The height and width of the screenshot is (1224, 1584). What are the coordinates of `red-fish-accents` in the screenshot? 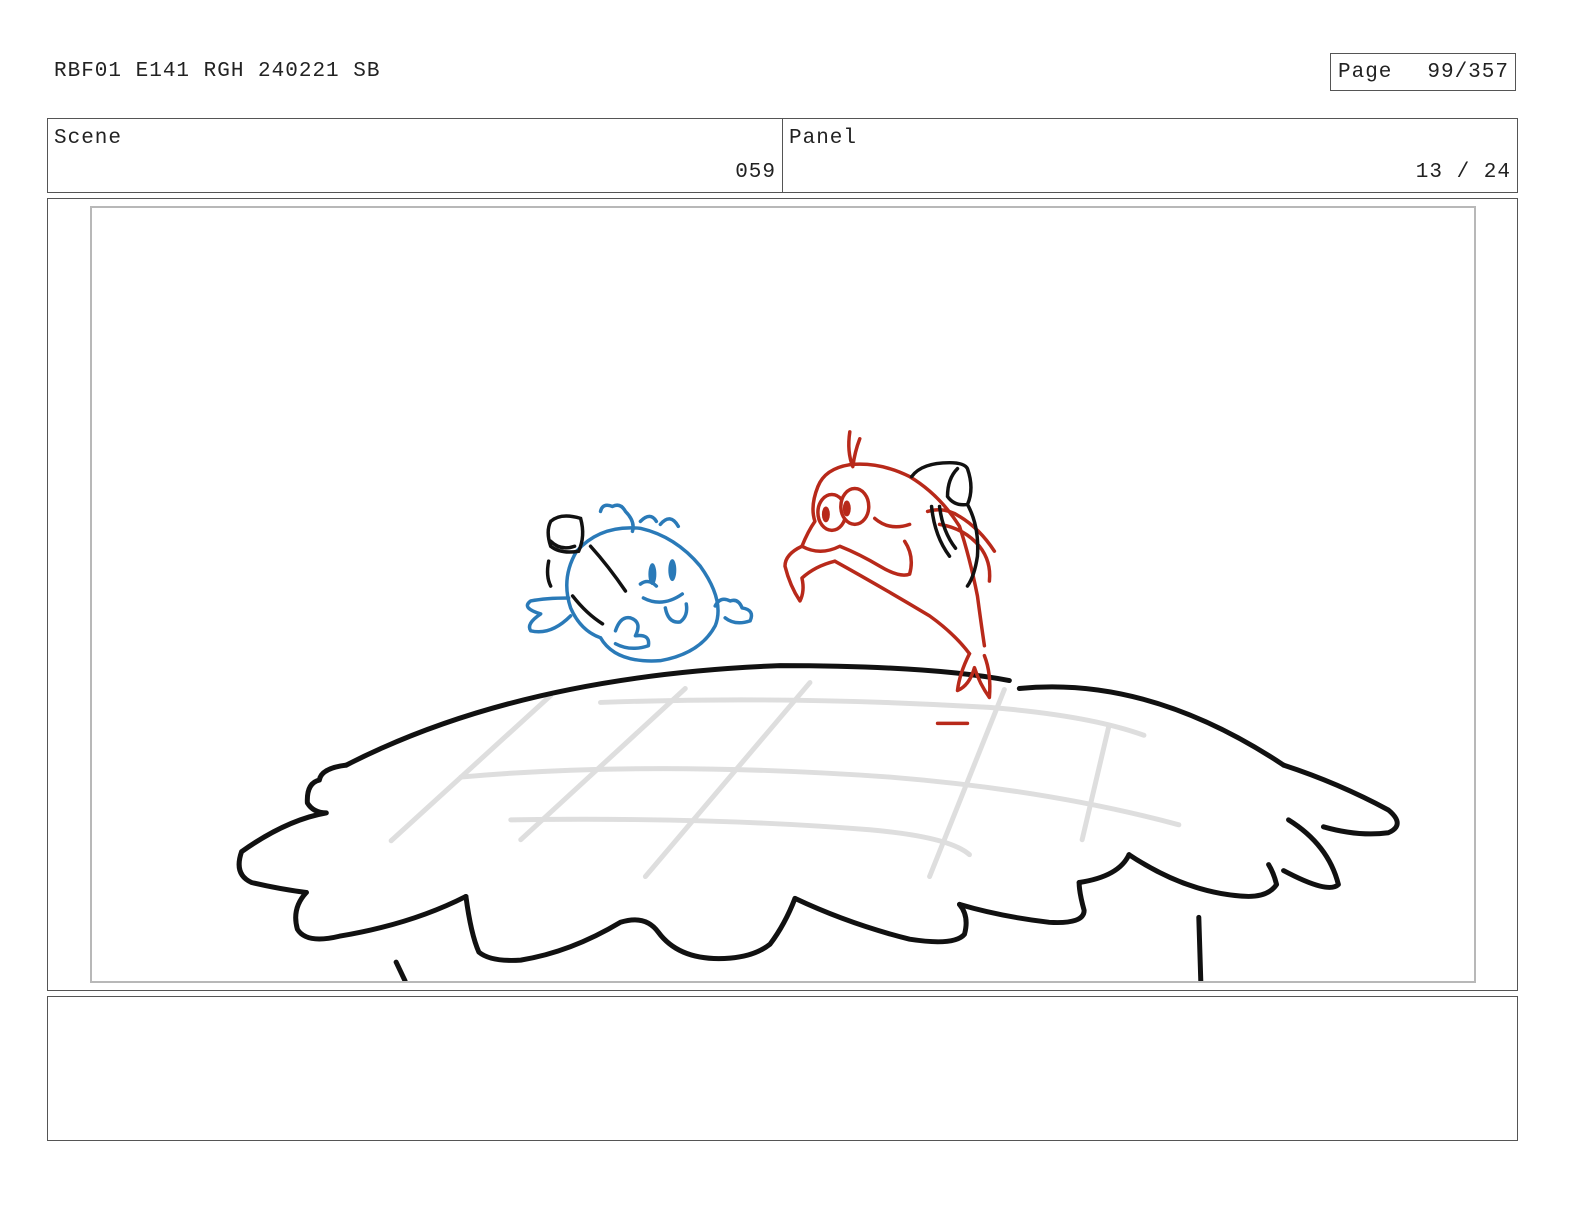 It's located at (944, 524).